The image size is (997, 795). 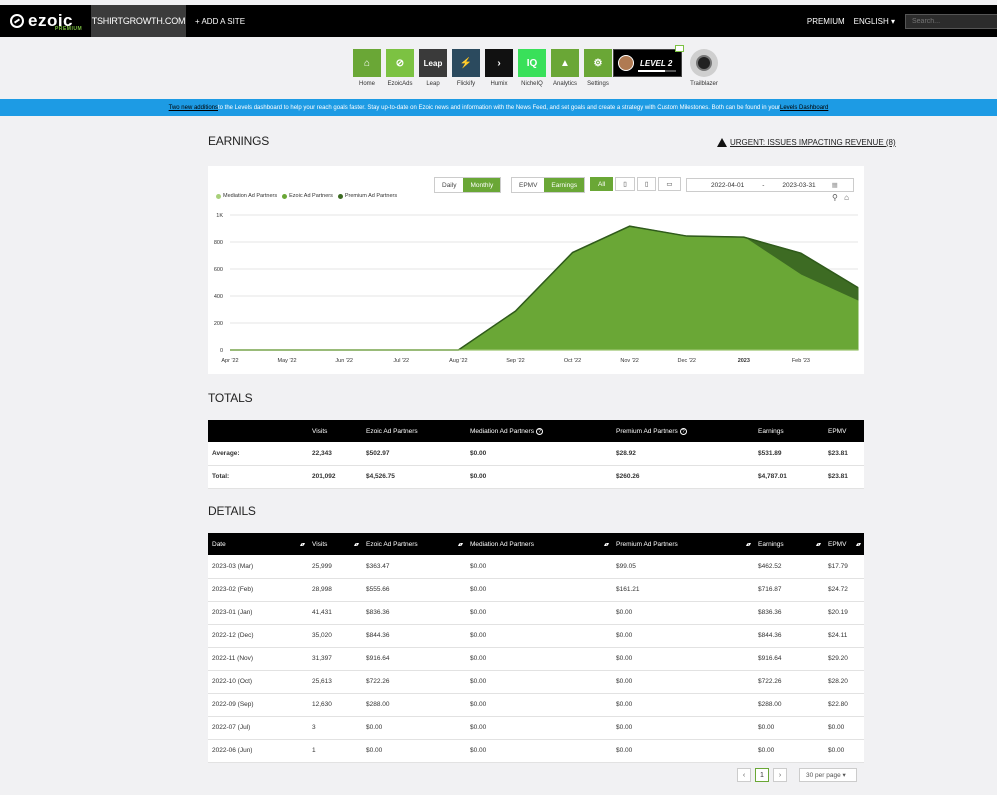 I want to click on x-tick-label: Sep '22, so click(x=515, y=361).